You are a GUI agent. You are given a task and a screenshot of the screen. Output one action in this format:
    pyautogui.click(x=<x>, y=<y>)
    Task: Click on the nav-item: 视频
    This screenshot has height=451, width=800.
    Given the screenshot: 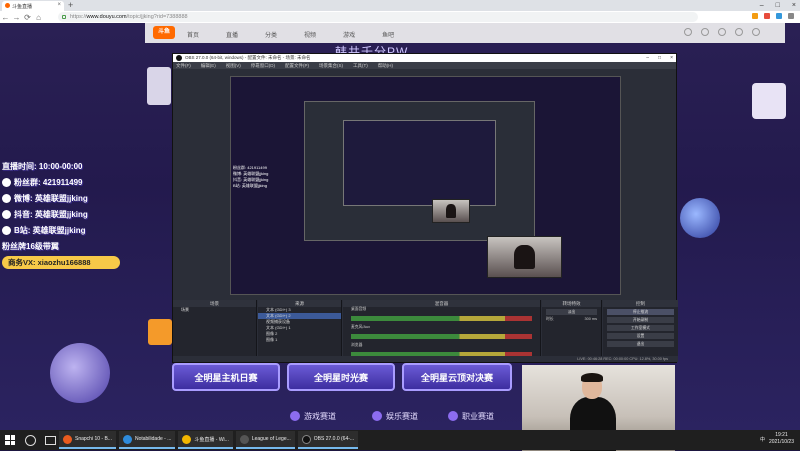 What is the action you would take?
    pyautogui.click(x=310, y=34)
    